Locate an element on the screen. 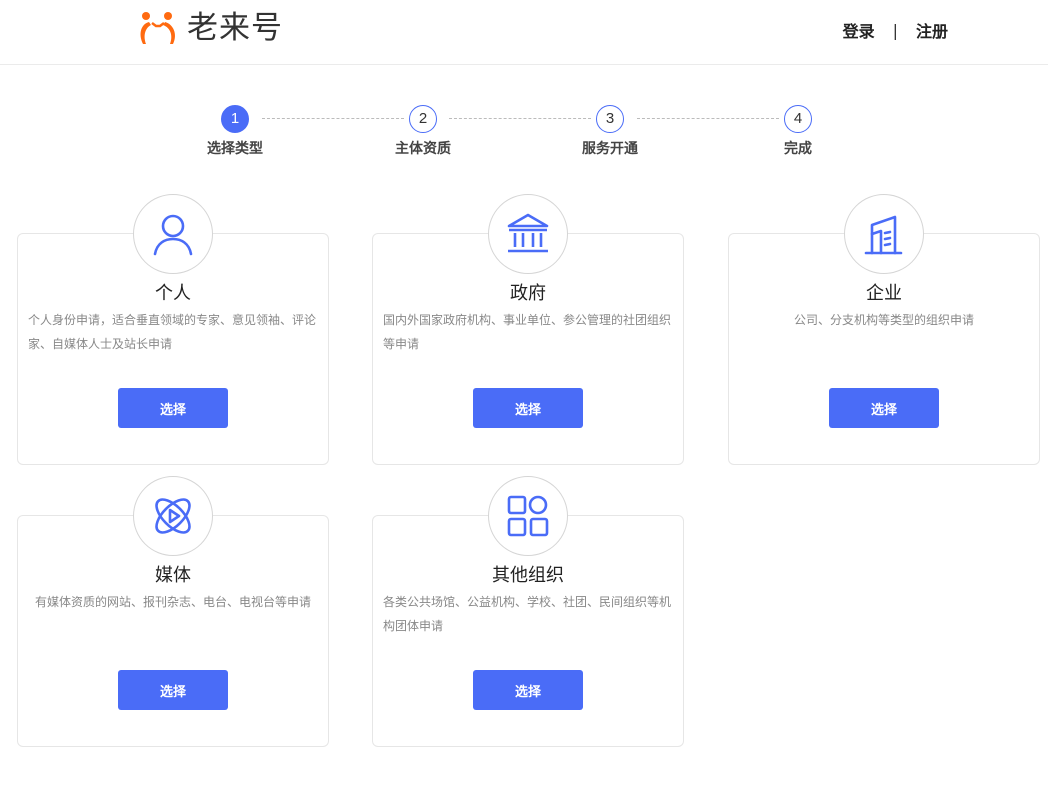 The height and width of the screenshot is (798, 1048). step-3: 3 服务开通 is located at coordinates (610, 131).